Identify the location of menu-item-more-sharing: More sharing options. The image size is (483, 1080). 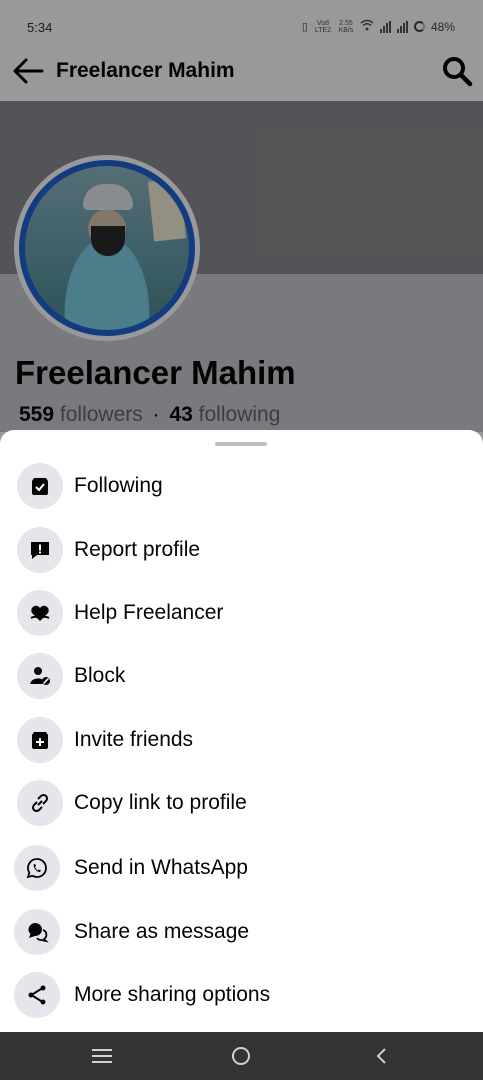
(241, 995).